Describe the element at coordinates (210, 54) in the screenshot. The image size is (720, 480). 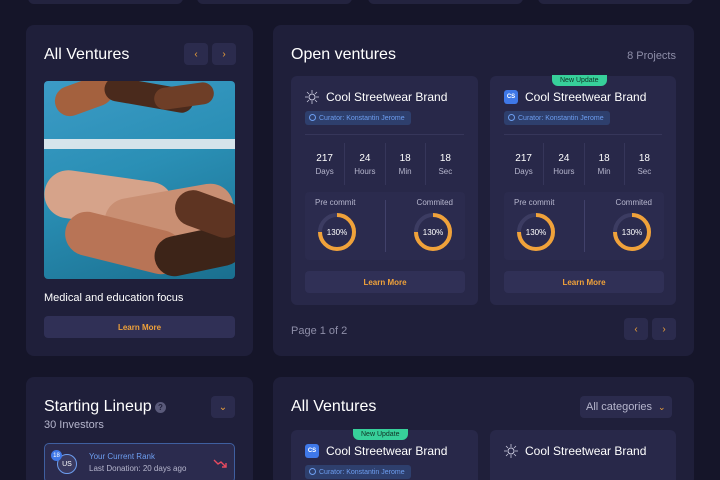
I see `carousel-nav: ‹ ›` at that location.